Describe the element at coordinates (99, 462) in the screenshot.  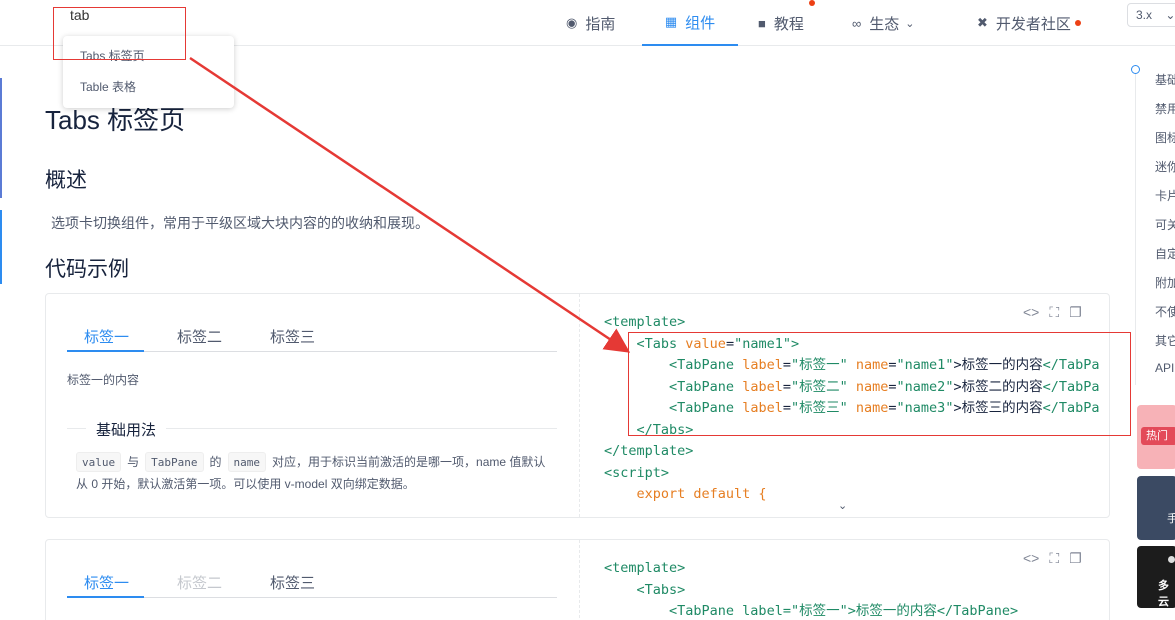
I see `code-chip: value` at that location.